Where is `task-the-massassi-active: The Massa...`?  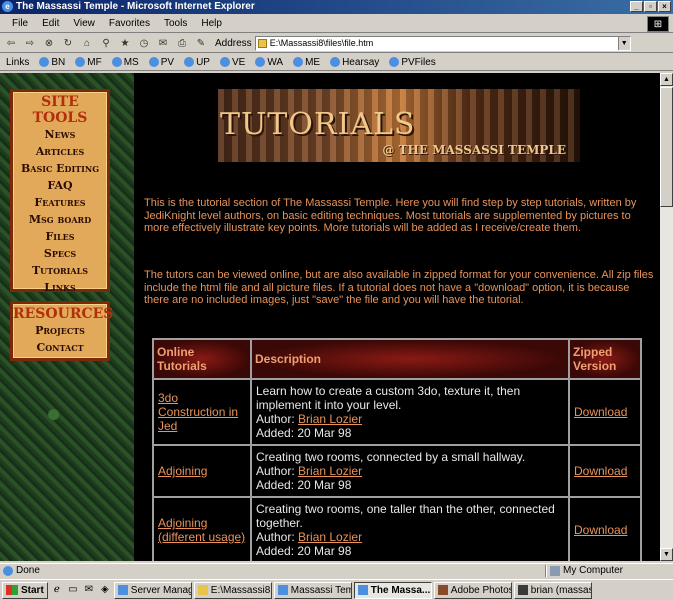
task-the-massassi-active: The Massa... is located at coordinates (392, 590).